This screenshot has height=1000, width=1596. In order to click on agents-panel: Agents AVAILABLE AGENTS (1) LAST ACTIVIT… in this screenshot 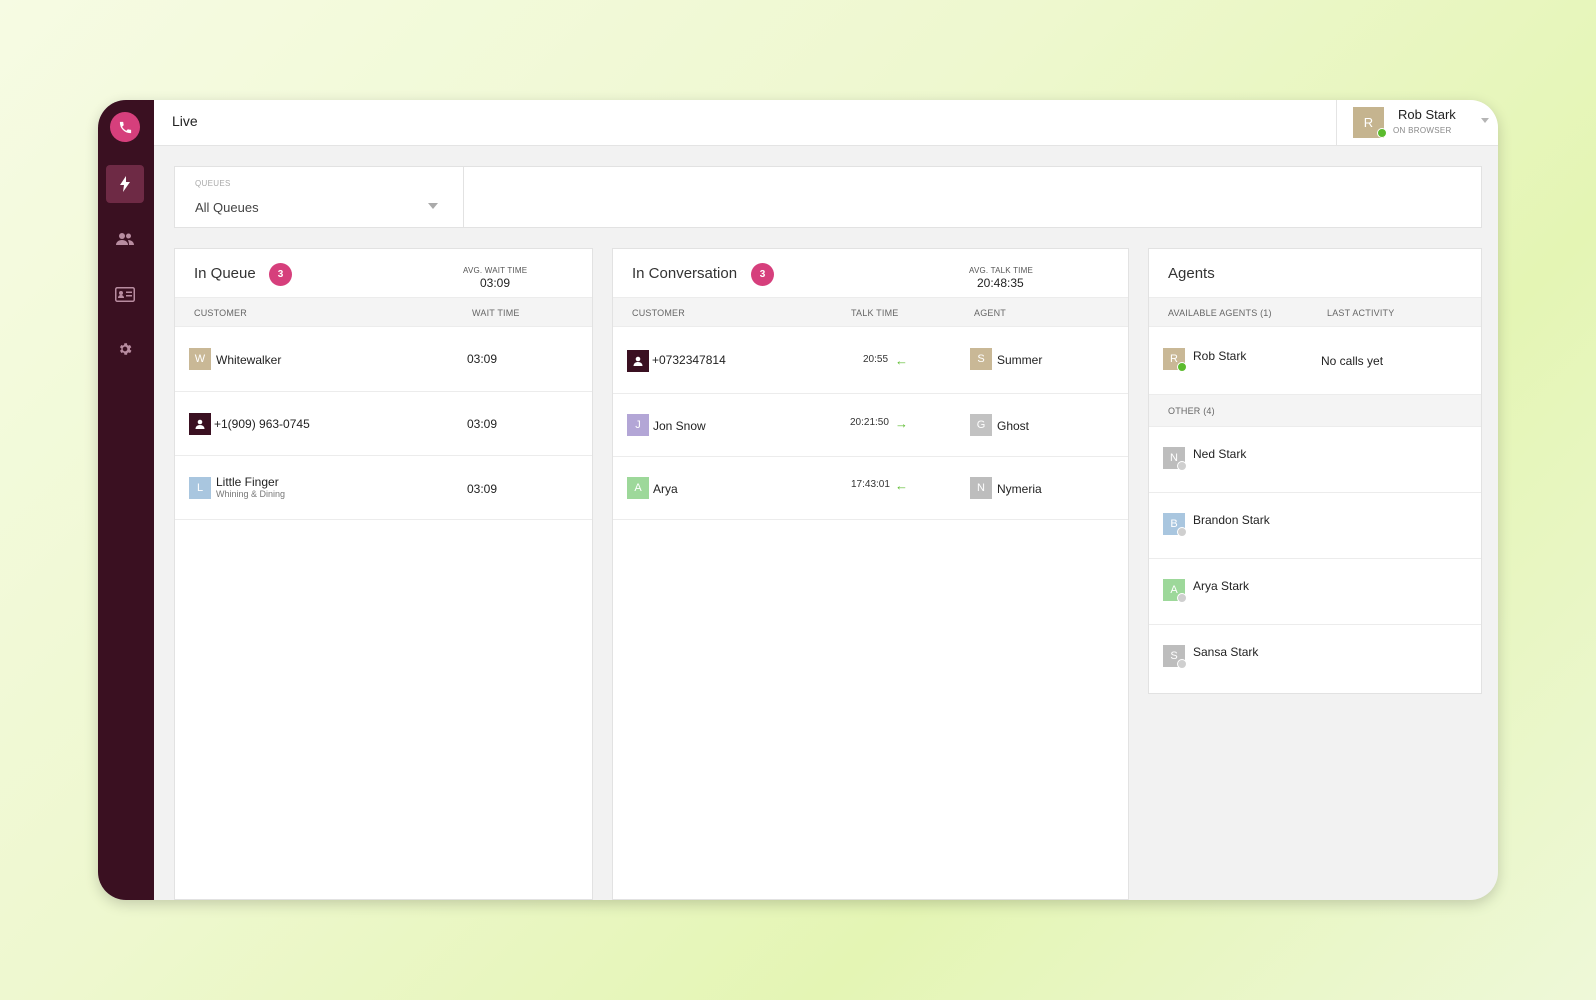, I will do `click(1315, 471)`.